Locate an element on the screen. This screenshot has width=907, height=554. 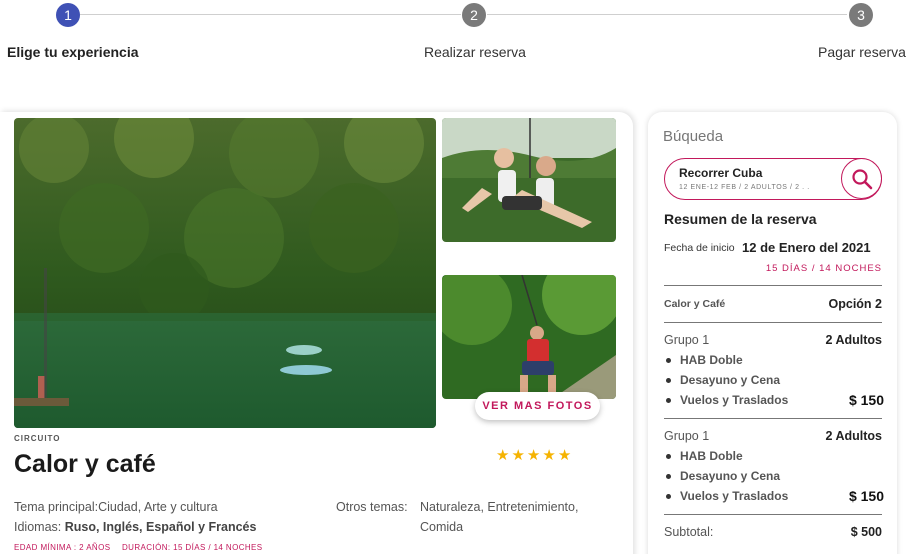
more-photos-button: VER MAS FOTOS is located at coordinates (537, 406).